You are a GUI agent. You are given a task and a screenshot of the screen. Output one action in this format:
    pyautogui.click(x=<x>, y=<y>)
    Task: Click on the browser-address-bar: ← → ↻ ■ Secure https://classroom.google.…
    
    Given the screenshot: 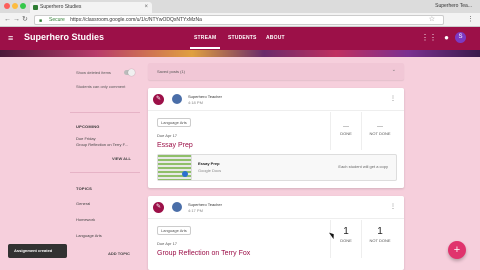 What is the action you would take?
    pyautogui.click(x=240, y=20)
    